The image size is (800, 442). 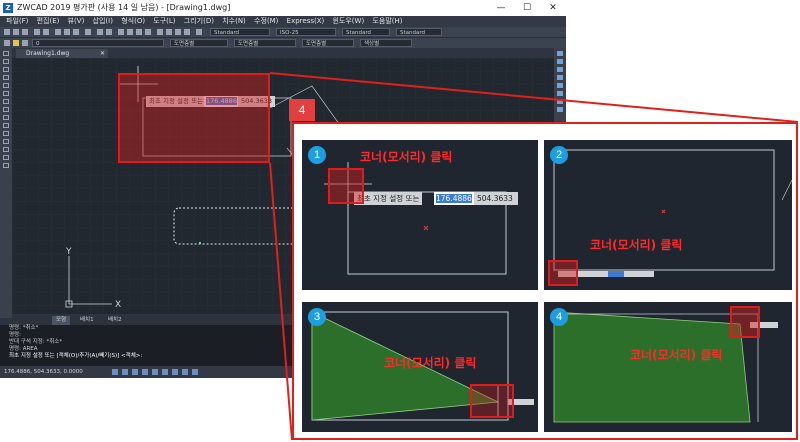 I want to click on step1-prompt-x: 176.4886, so click(x=454, y=198).